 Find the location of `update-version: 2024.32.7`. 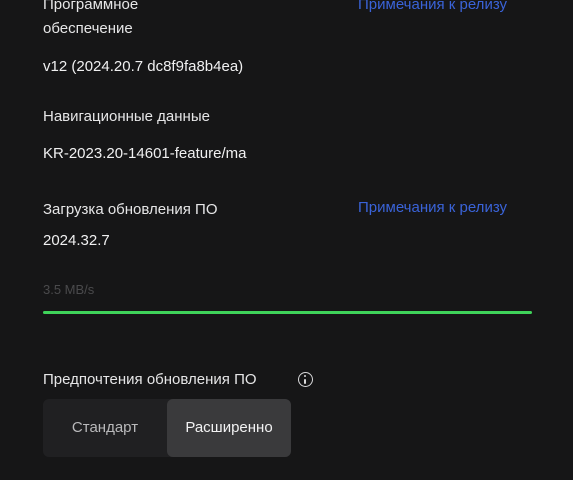

update-version: 2024.32.7 is located at coordinates (76, 240).